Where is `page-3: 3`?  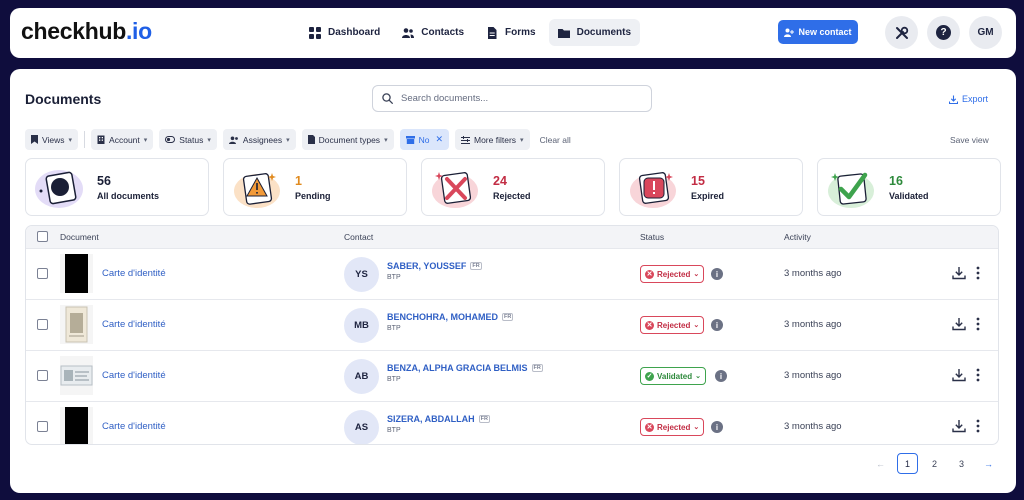 page-3: 3 is located at coordinates (961, 463).